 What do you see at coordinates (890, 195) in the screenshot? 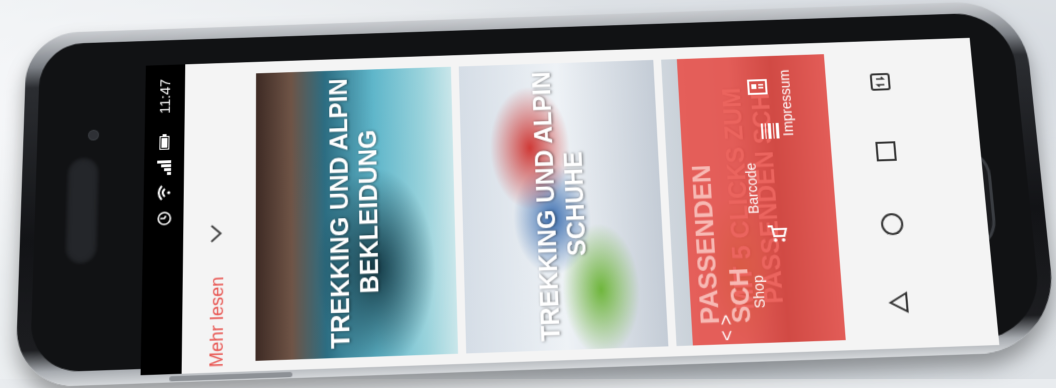
I see `system-navigation-bar` at bounding box center [890, 195].